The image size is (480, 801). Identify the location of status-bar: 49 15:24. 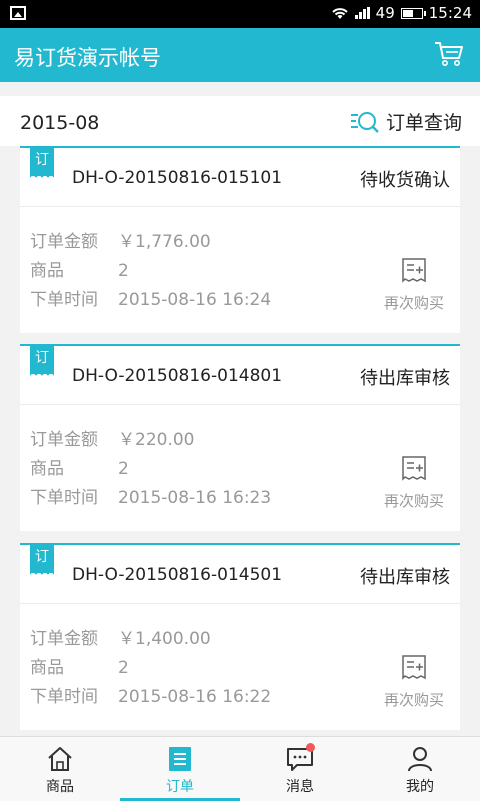
(240, 14).